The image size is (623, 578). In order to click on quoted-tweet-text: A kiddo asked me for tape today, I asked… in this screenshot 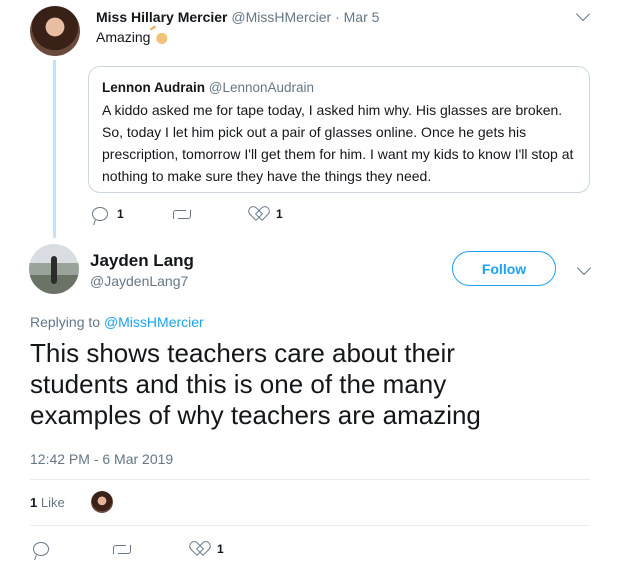, I will do `click(338, 143)`.